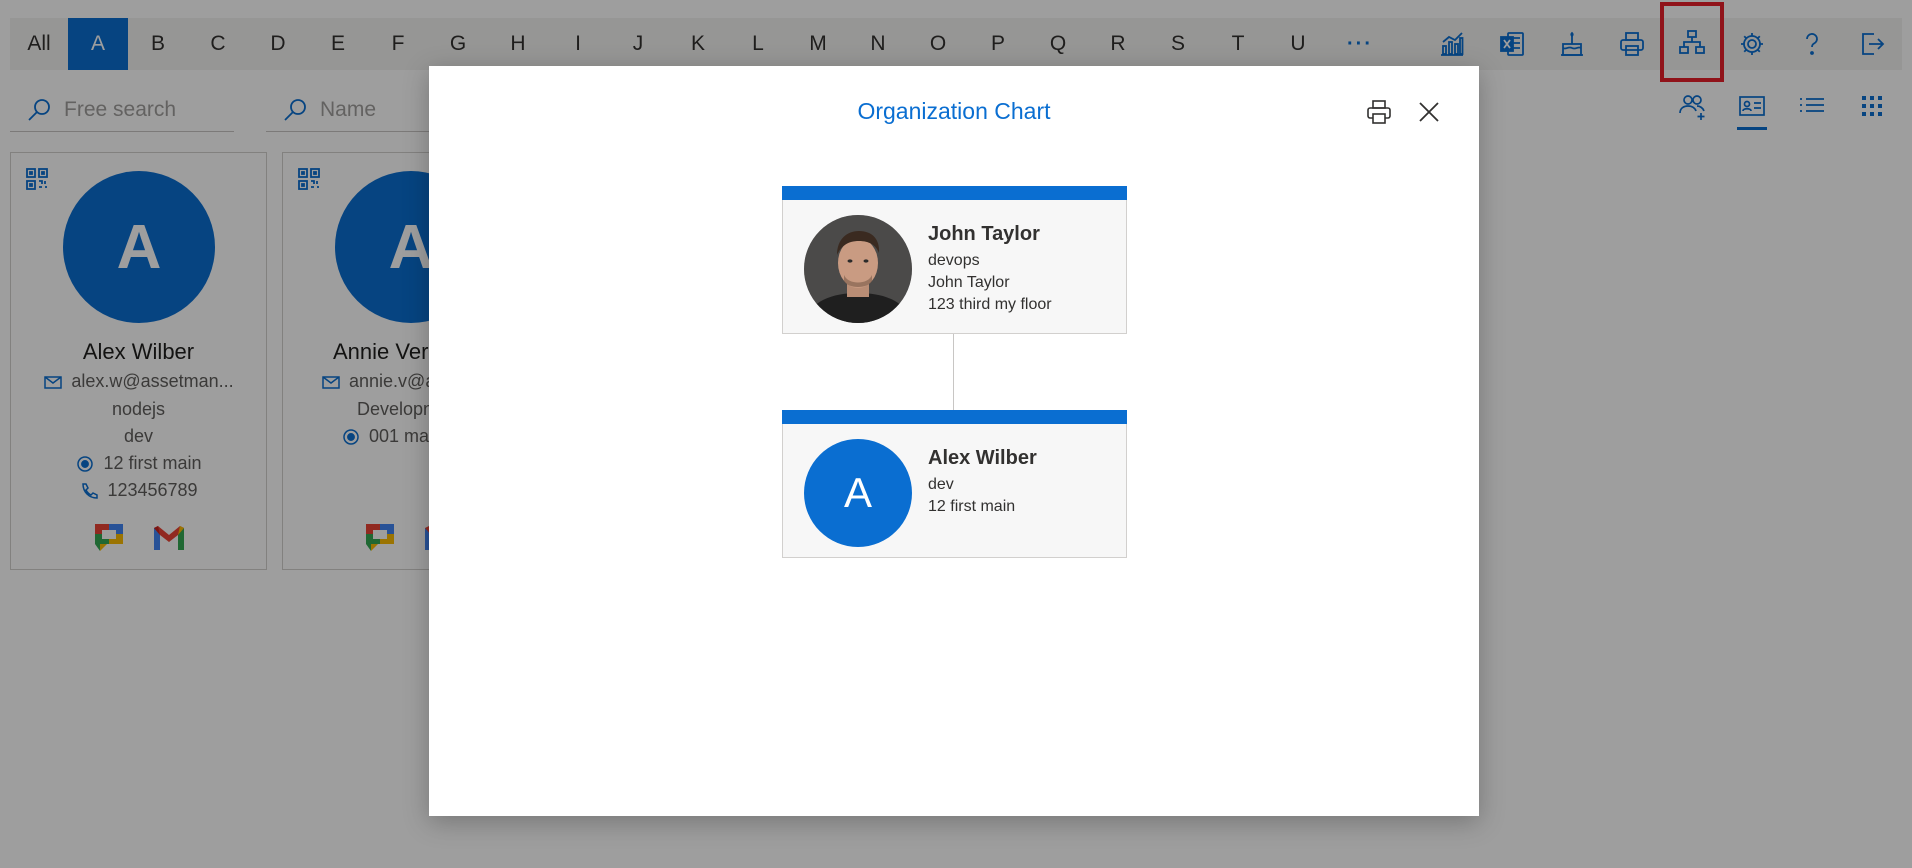 Image resolution: width=1912 pixels, height=868 pixels. I want to click on org-node-manager-name: John Taylor, so click(969, 282).